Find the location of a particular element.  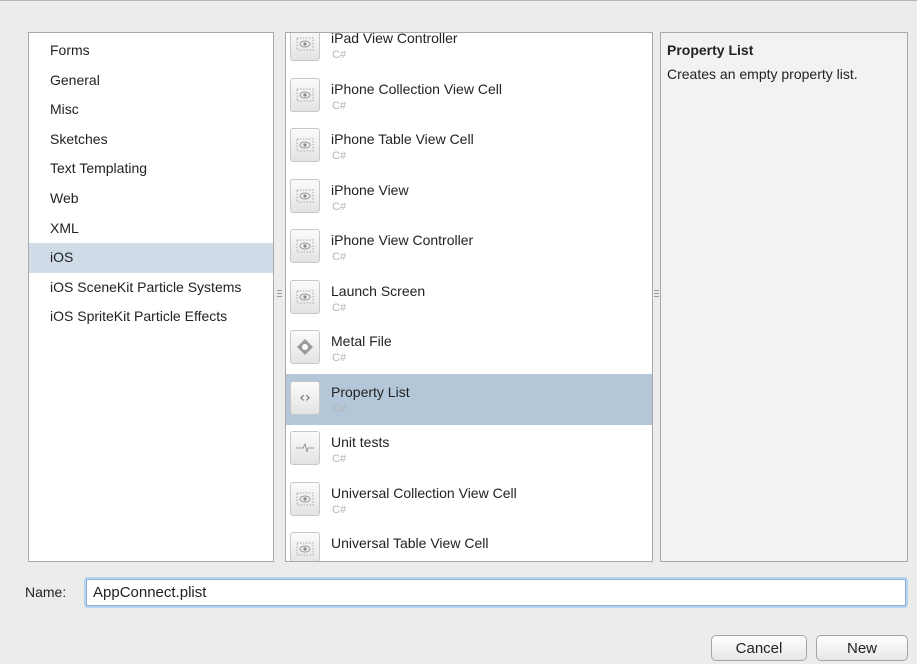

category-item: Misc is located at coordinates (151, 110).